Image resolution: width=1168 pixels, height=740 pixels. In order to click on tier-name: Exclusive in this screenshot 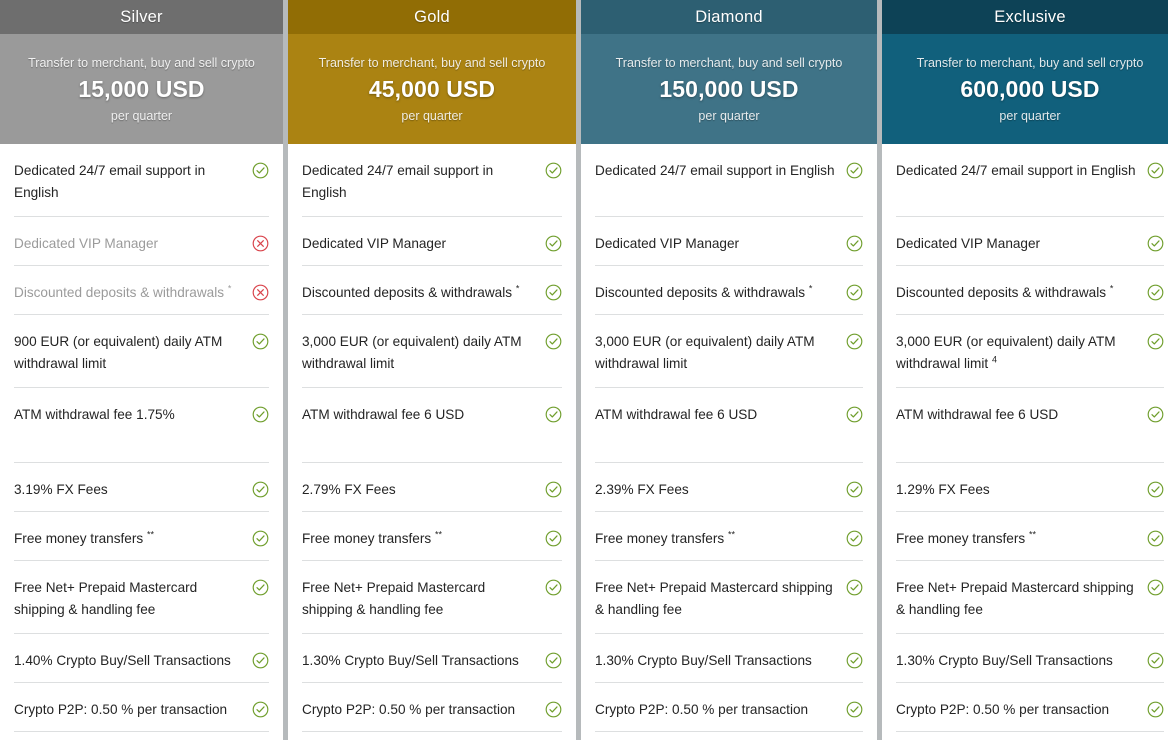, I will do `click(1030, 16)`.